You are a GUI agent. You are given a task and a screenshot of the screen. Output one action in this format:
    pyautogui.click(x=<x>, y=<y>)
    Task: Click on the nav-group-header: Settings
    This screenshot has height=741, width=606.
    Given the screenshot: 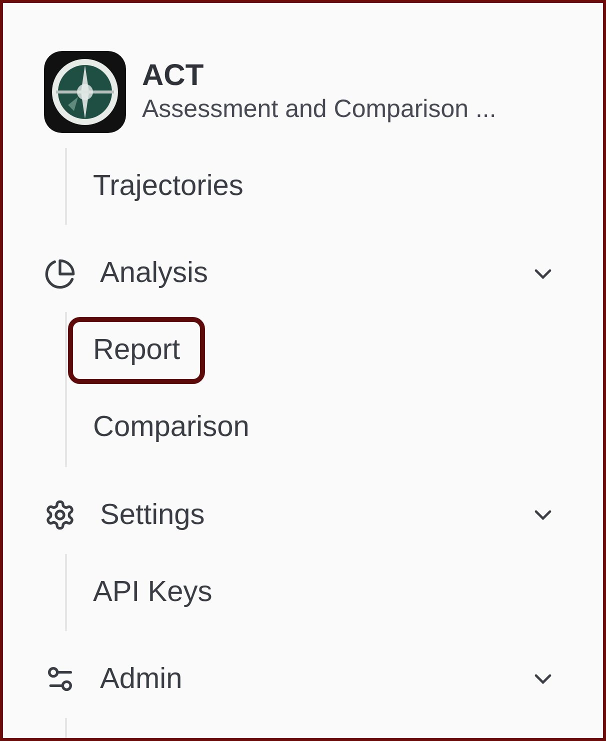 What is the action you would take?
    pyautogui.click(x=286, y=515)
    